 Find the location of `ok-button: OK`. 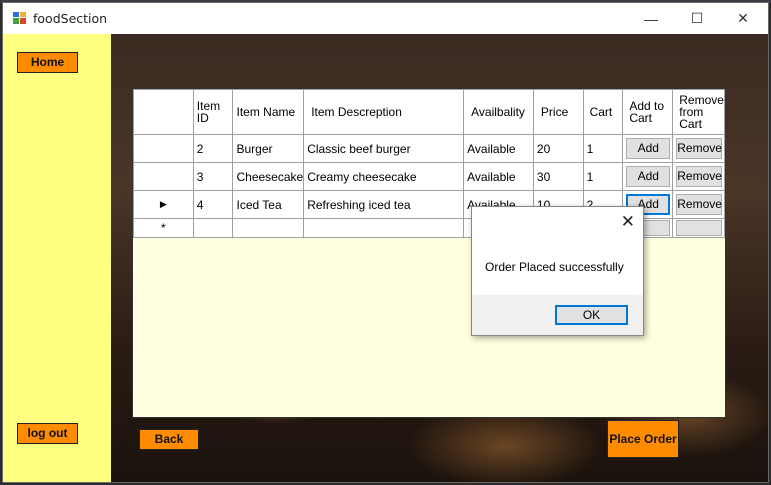

ok-button: OK is located at coordinates (591, 315).